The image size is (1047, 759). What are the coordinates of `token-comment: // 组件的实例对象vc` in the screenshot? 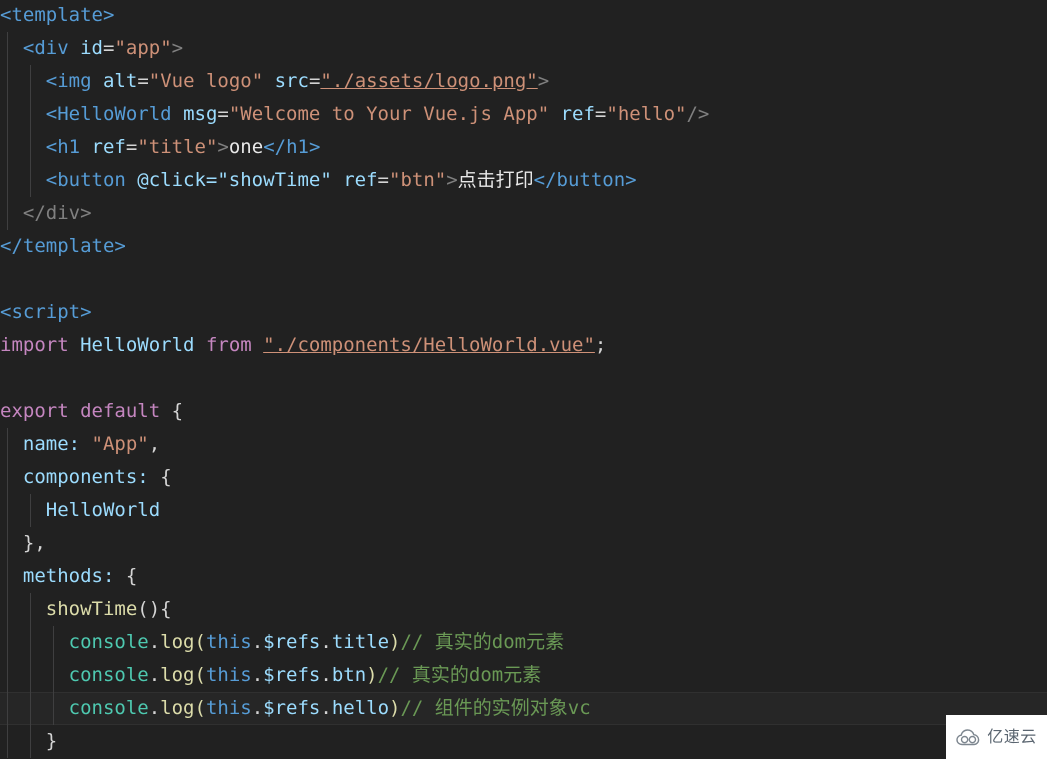 It's located at (495, 708).